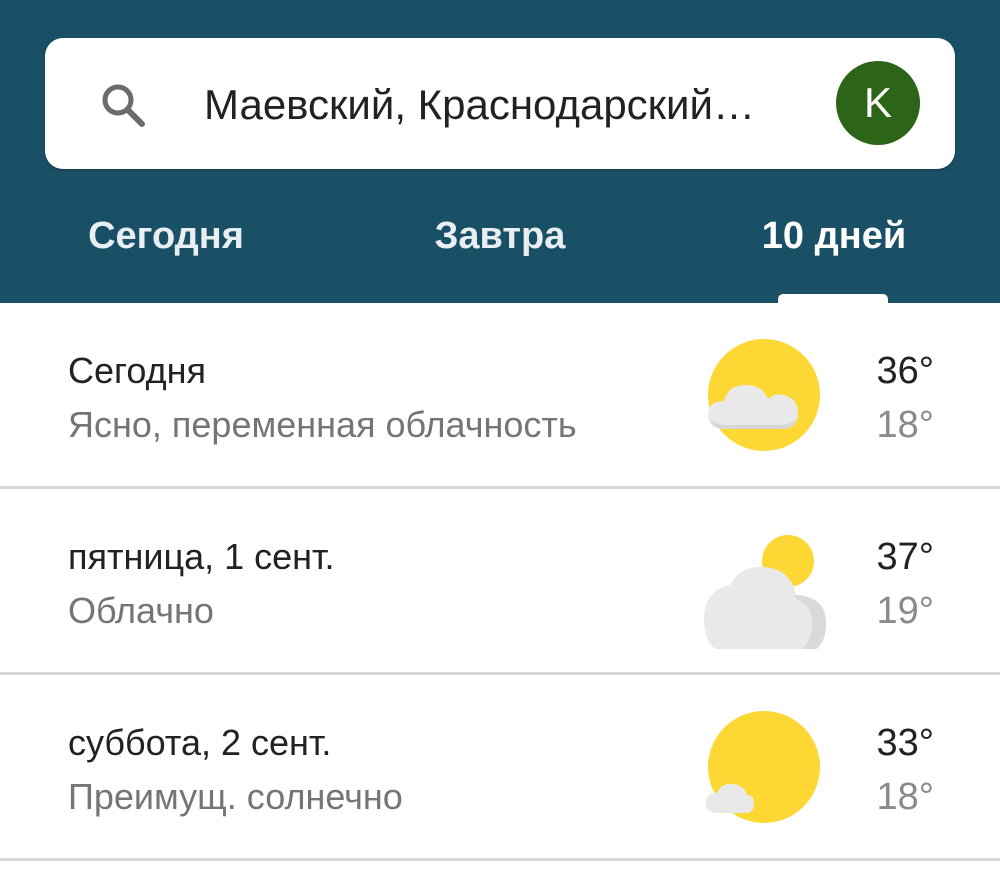 Image resolution: width=1000 pixels, height=877 pixels. Describe the element at coordinates (166, 236) in the screenshot. I see `tab-today: Сегодня` at that location.